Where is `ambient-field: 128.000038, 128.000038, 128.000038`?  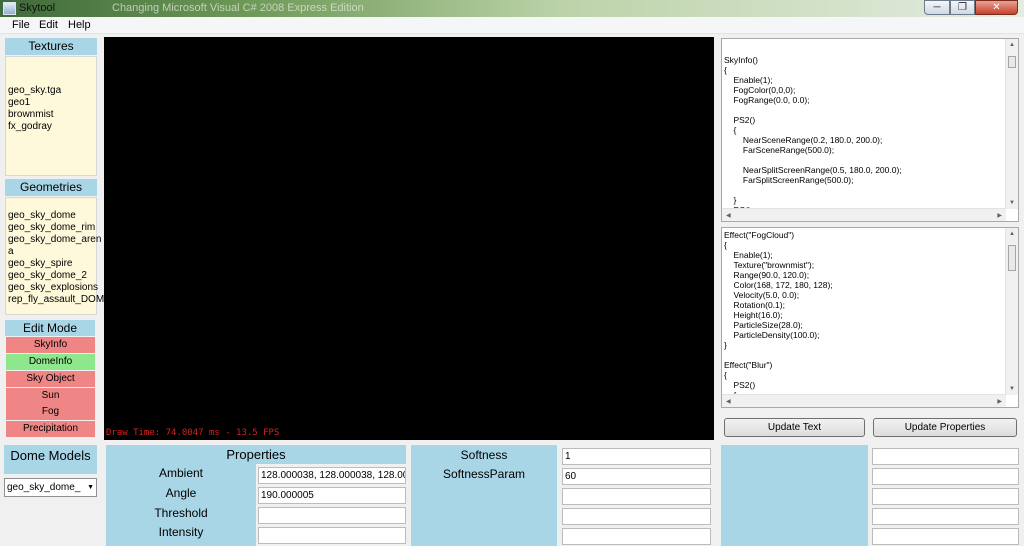 ambient-field: 128.000038, 128.000038, 128.000038 is located at coordinates (332, 475).